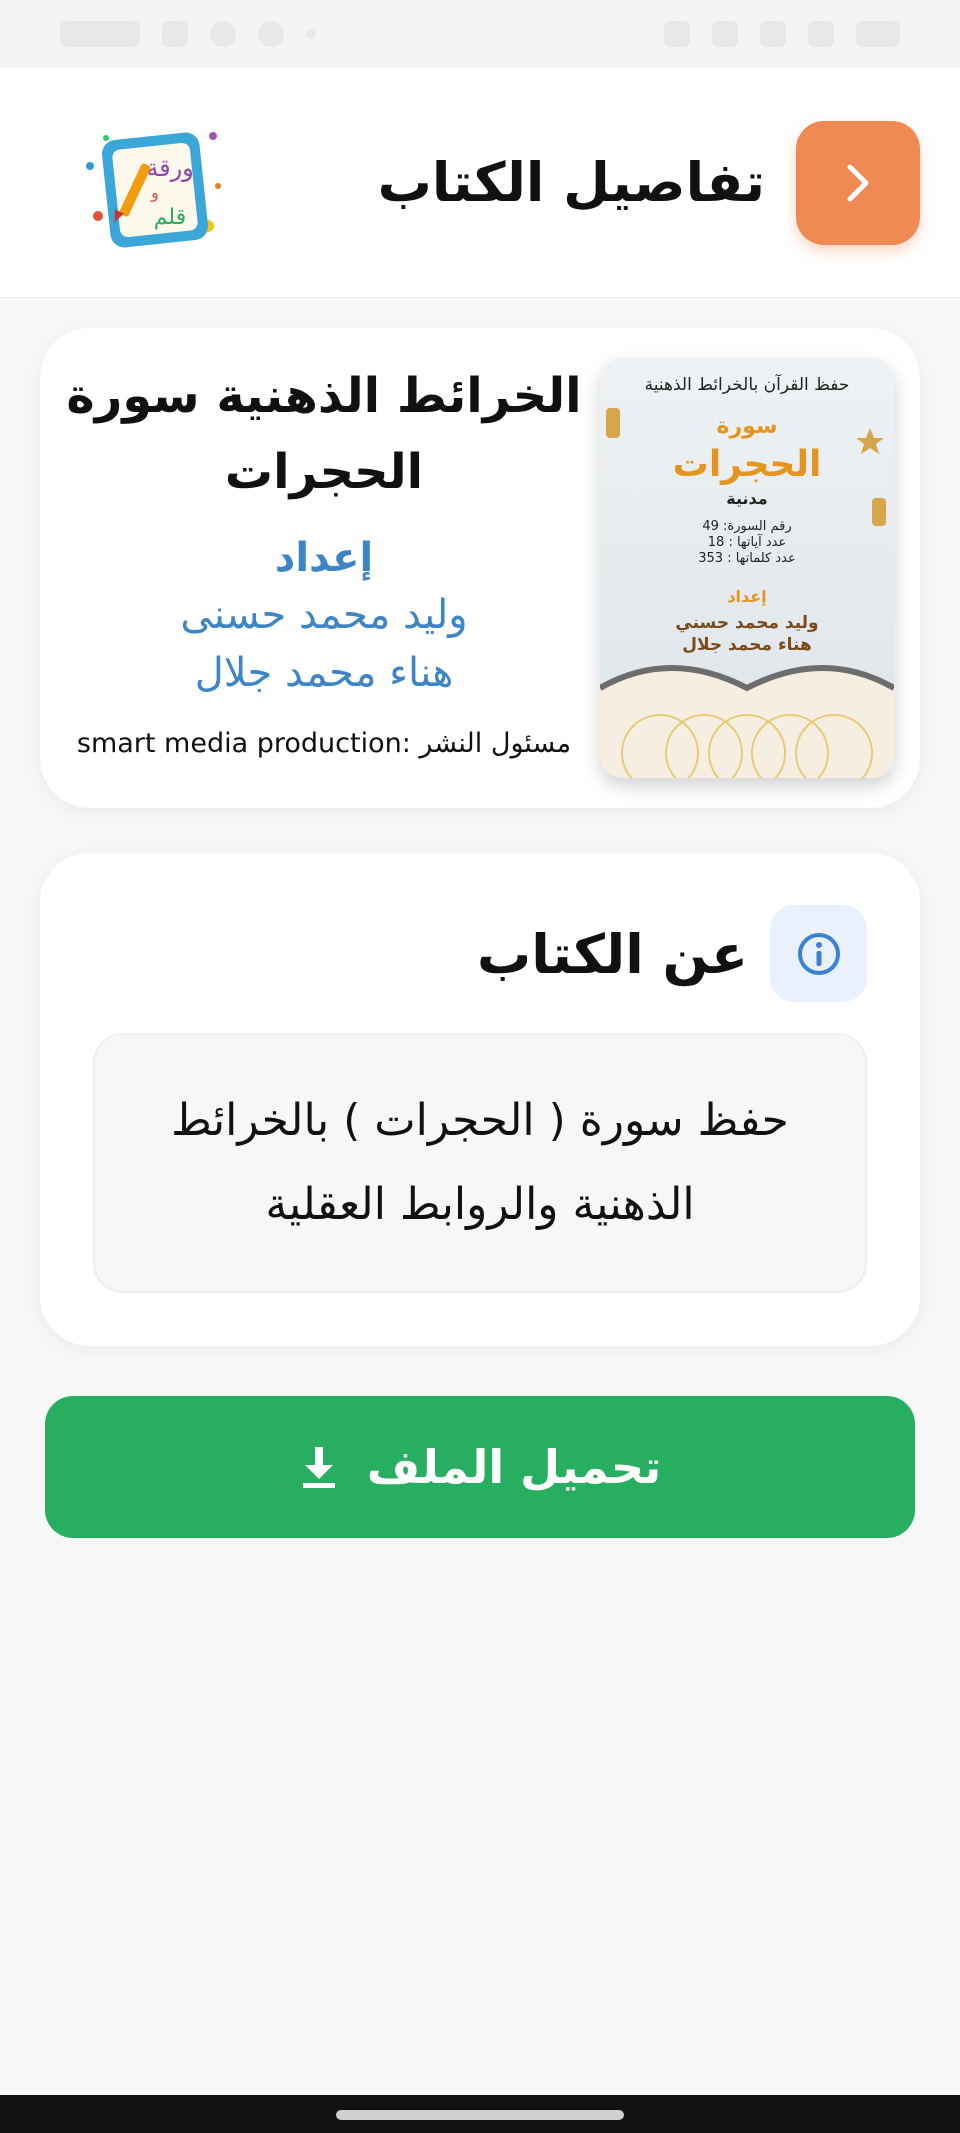 This screenshot has width=960, height=2133. Describe the element at coordinates (311, 34) in the screenshot. I see `more-notifications-icon` at that location.